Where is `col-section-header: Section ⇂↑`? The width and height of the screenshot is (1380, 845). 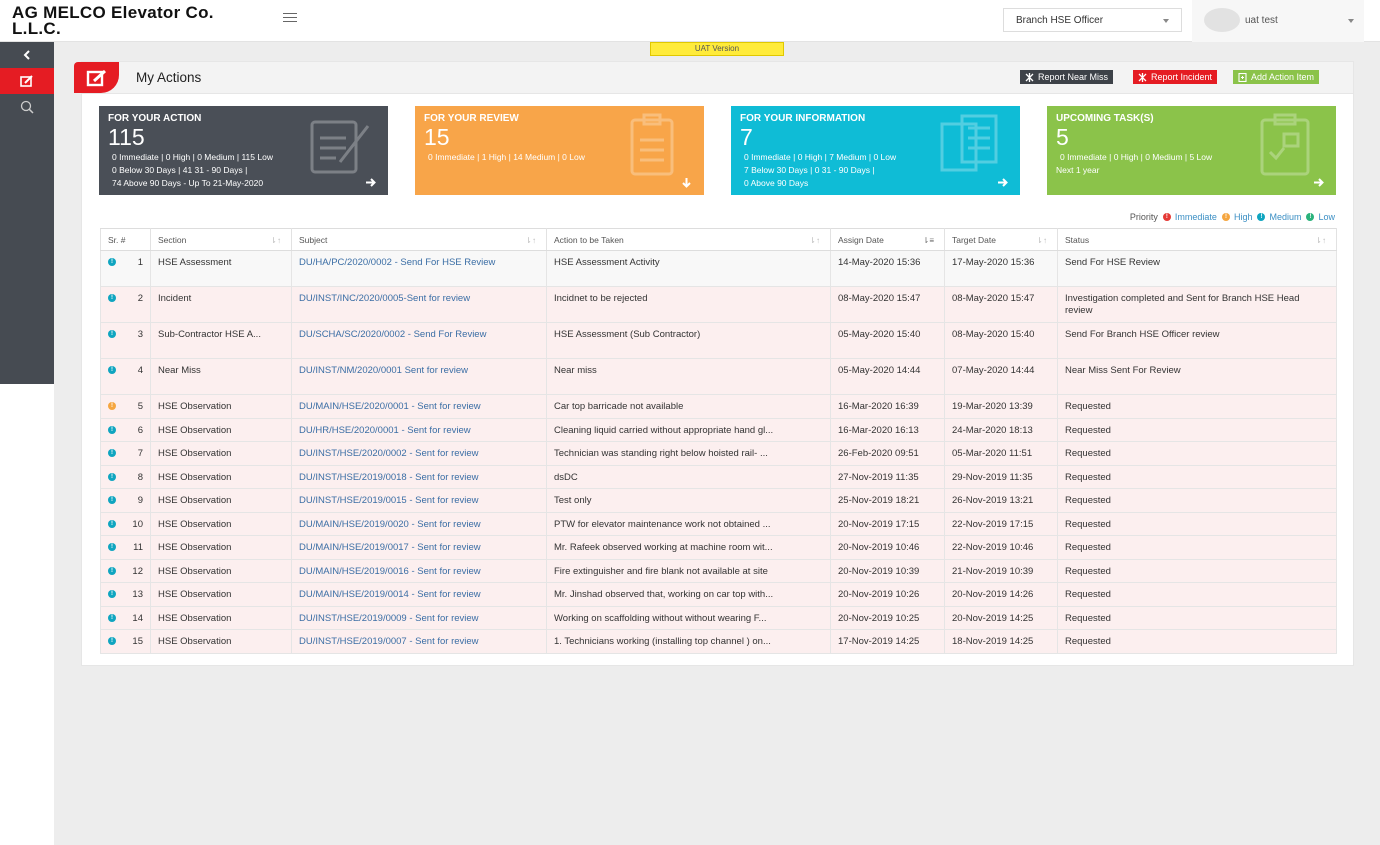
col-section-header: Section ⇂↑ is located at coordinates (221, 239).